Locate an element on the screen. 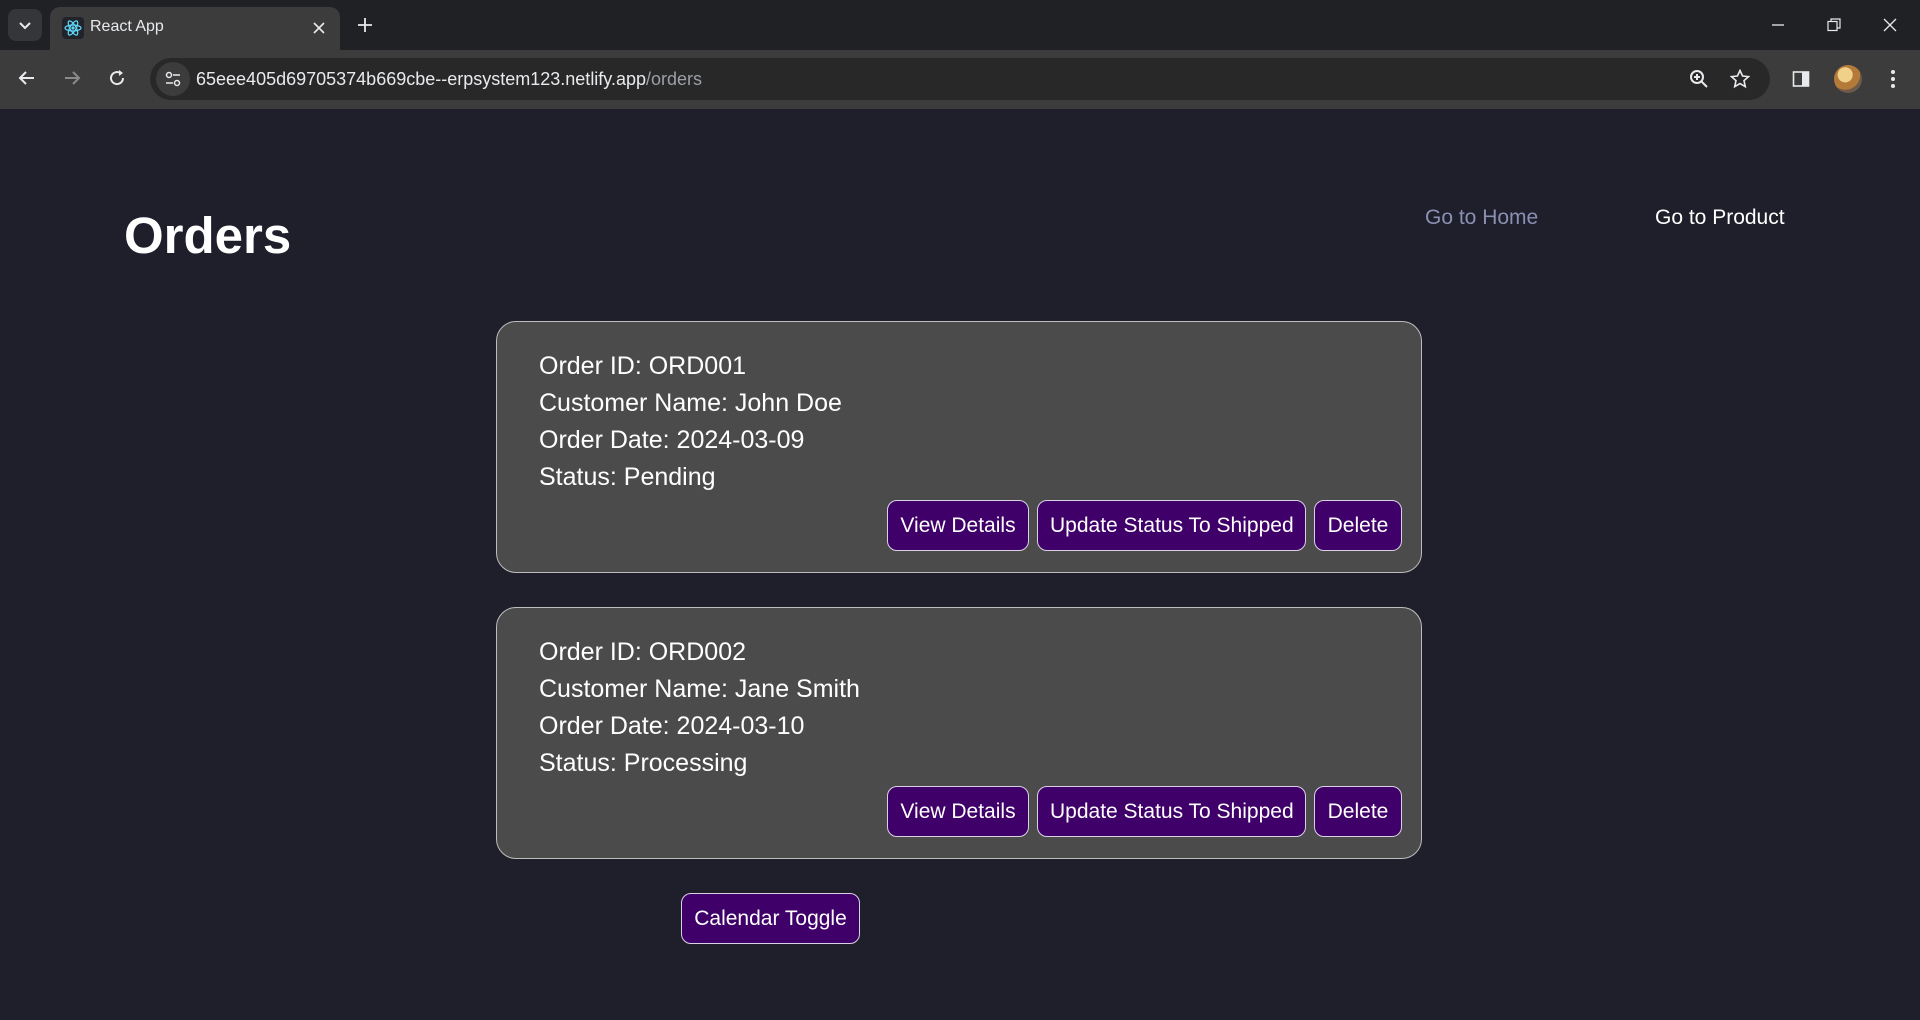 The image size is (1920, 1020). customer-name: Customer Name: Jane Smith is located at coordinates (699, 689).